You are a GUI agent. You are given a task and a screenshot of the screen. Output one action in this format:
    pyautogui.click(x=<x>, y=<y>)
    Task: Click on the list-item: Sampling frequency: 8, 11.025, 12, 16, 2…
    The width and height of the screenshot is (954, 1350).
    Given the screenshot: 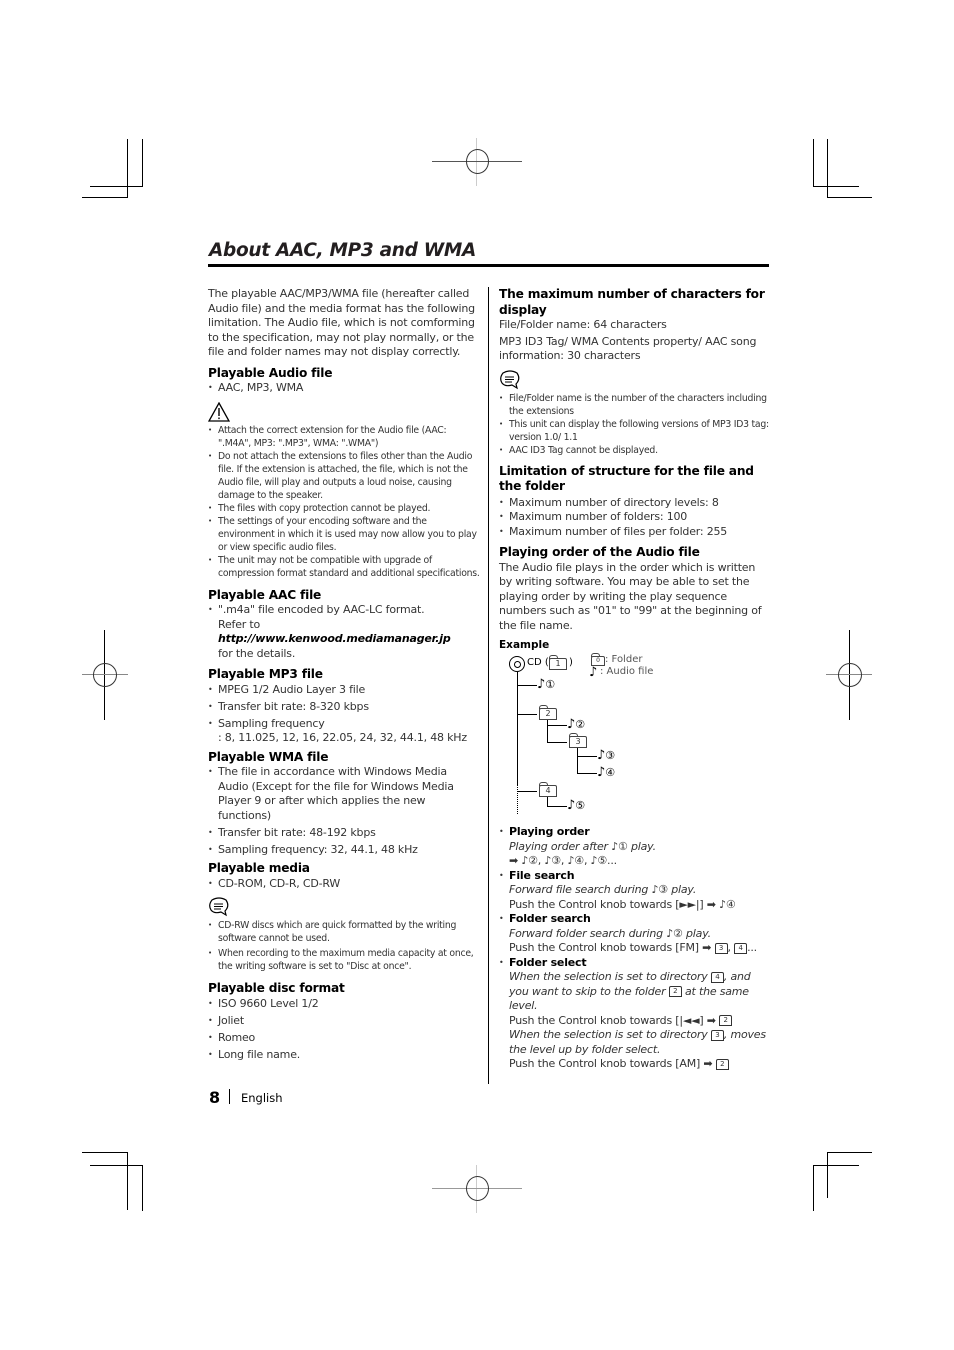 What is the action you would take?
    pyautogui.click(x=344, y=731)
    